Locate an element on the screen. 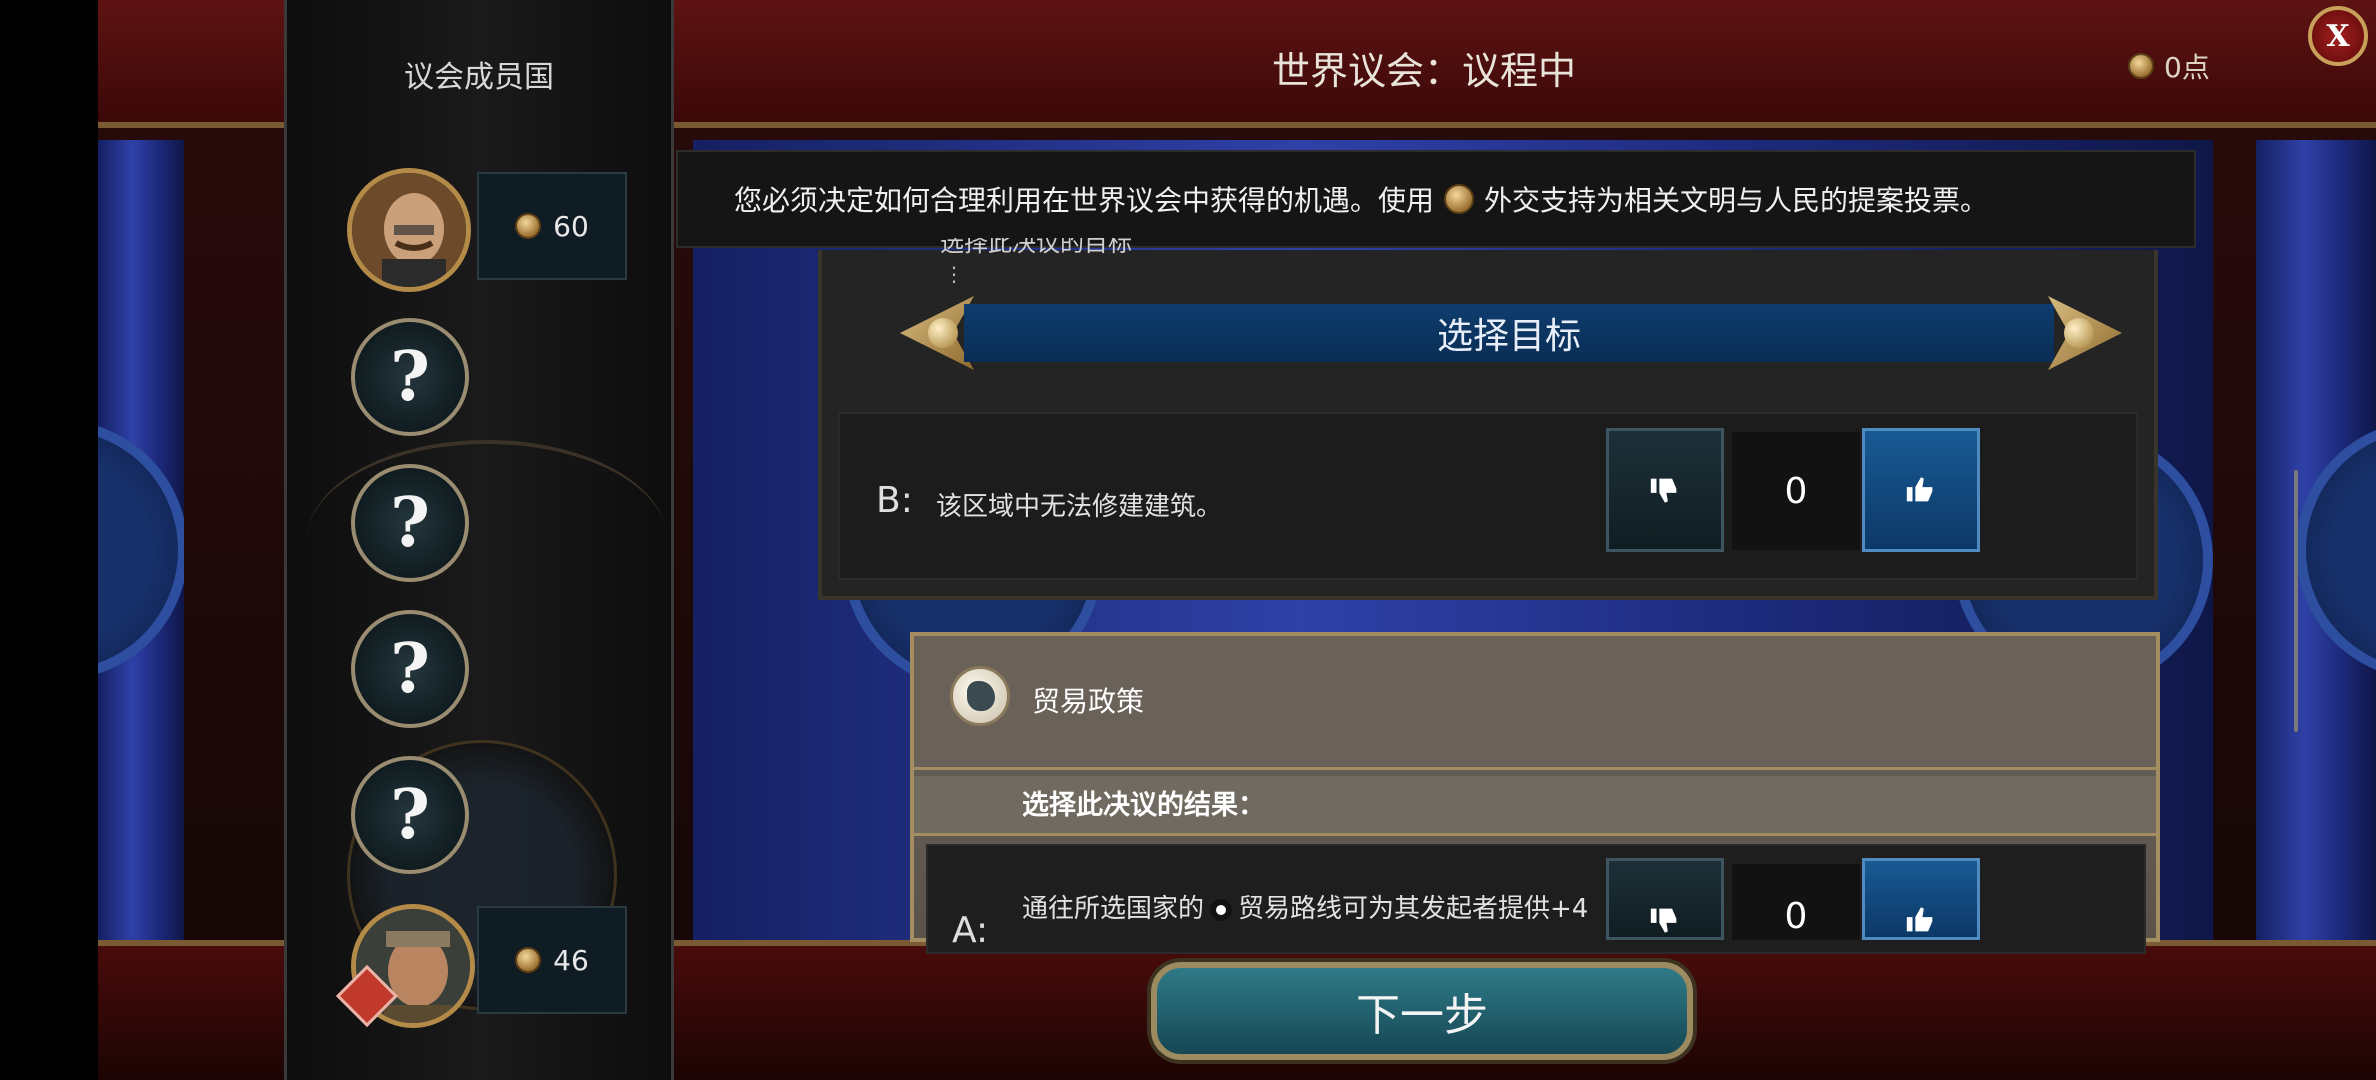  proposal-2-title: 贸易政策 is located at coordinates (1088, 701).